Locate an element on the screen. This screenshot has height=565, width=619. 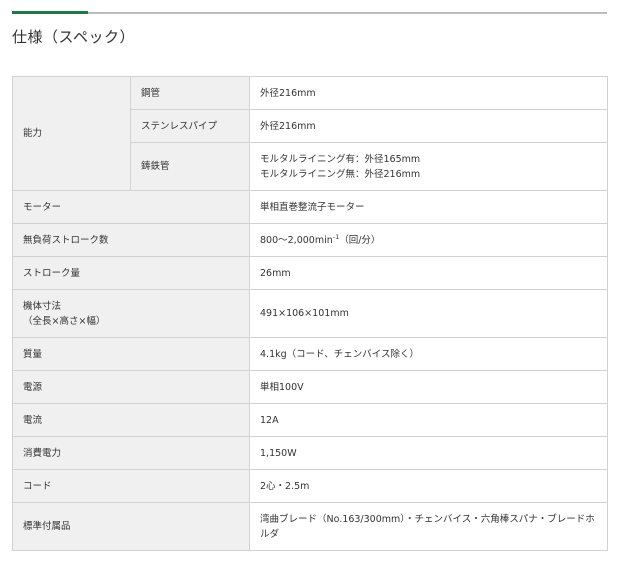
spec-value-cord: 2心・2.5m is located at coordinates (428, 486).